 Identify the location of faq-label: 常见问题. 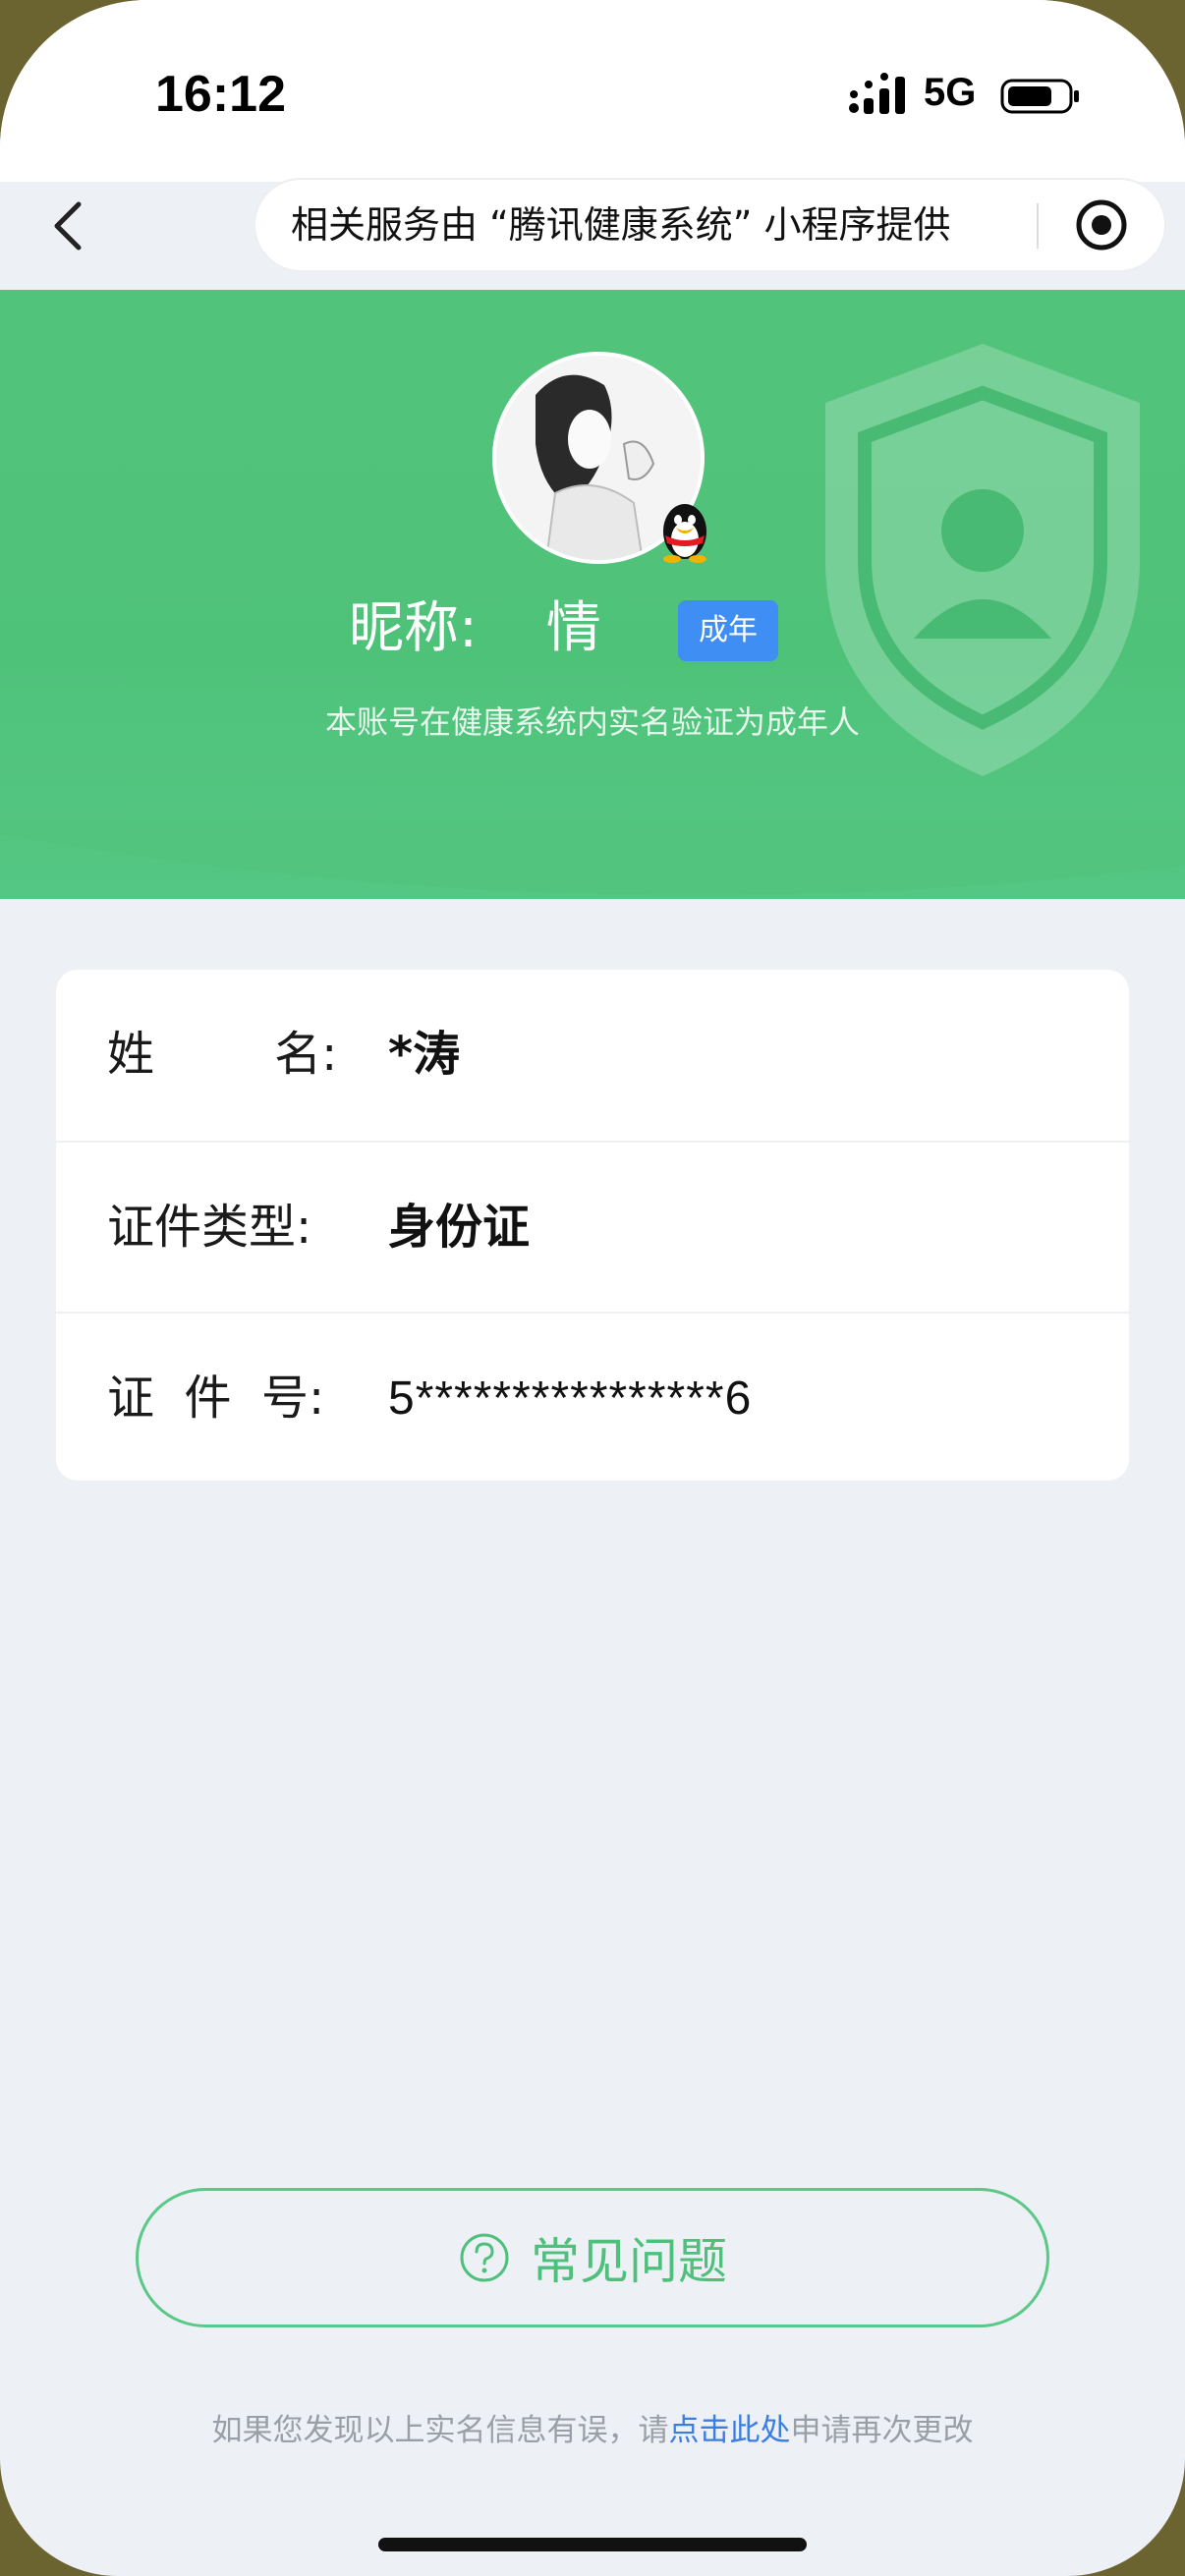
(629, 2261).